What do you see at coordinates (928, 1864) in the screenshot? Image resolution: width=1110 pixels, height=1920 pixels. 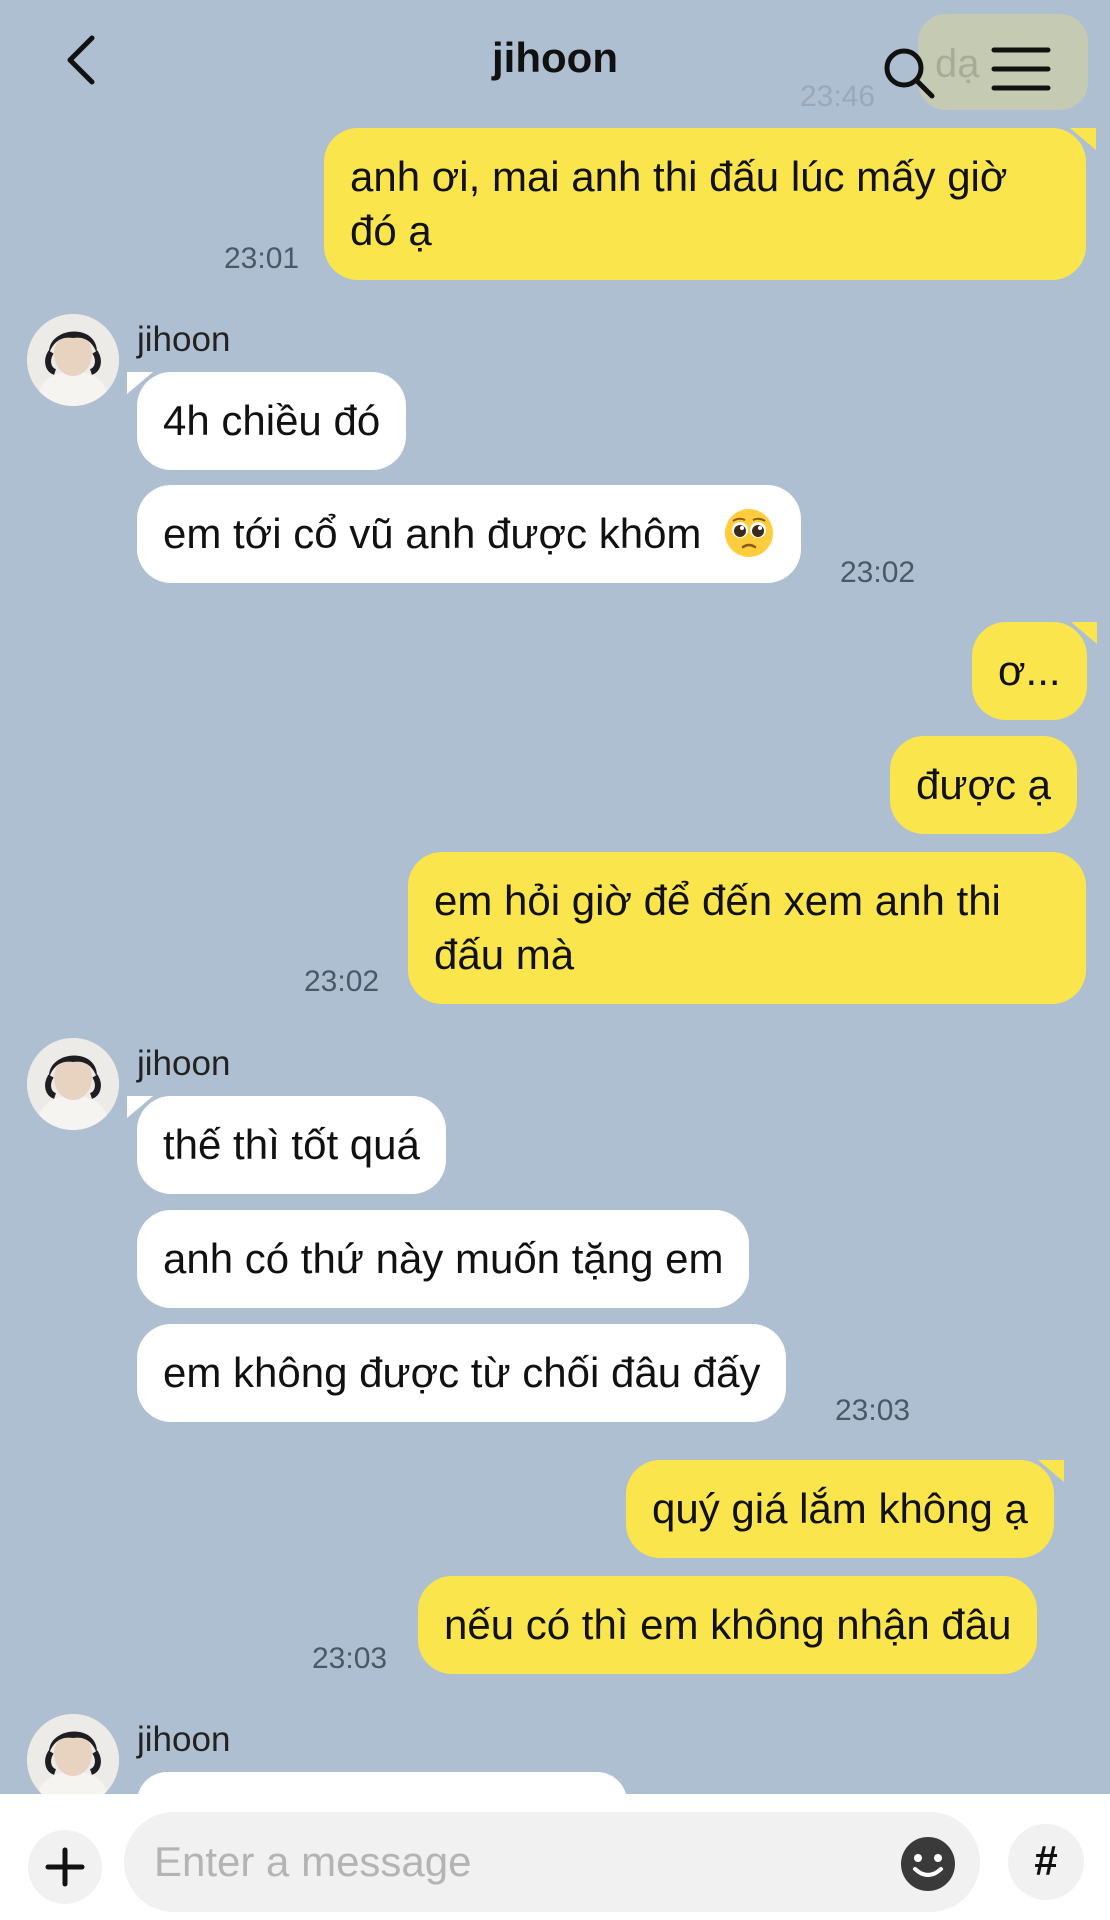 I see `smile-icon` at bounding box center [928, 1864].